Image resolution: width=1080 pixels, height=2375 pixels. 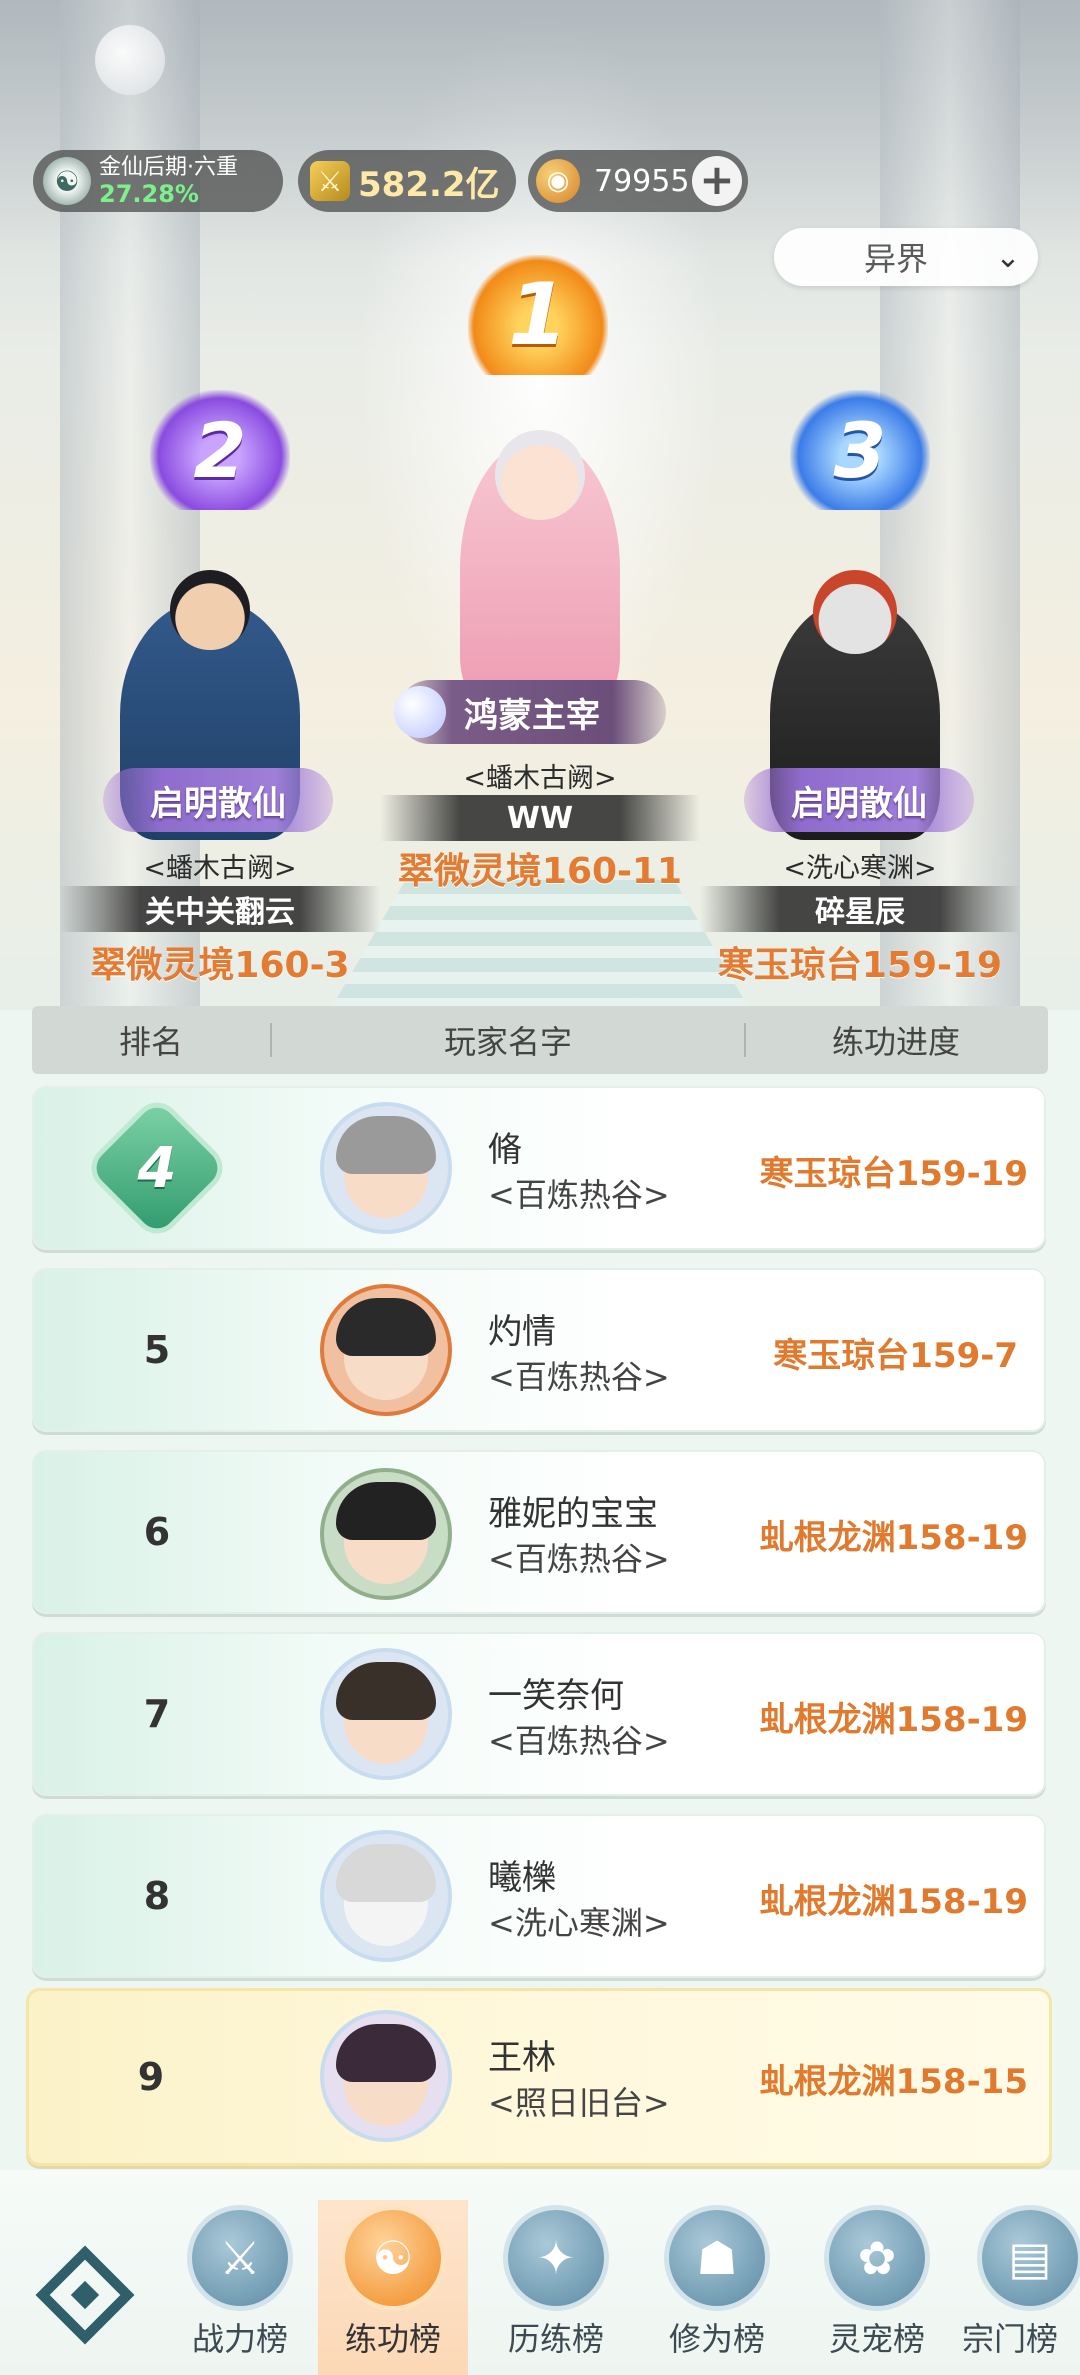 I want to click on rank-1-guild: <蟠木古阙>, so click(x=540, y=778).